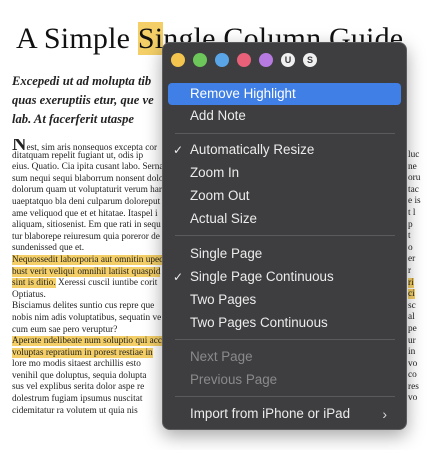  Describe the element at coordinates (412, 259) in the screenshot. I see `body-text: er` at that location.